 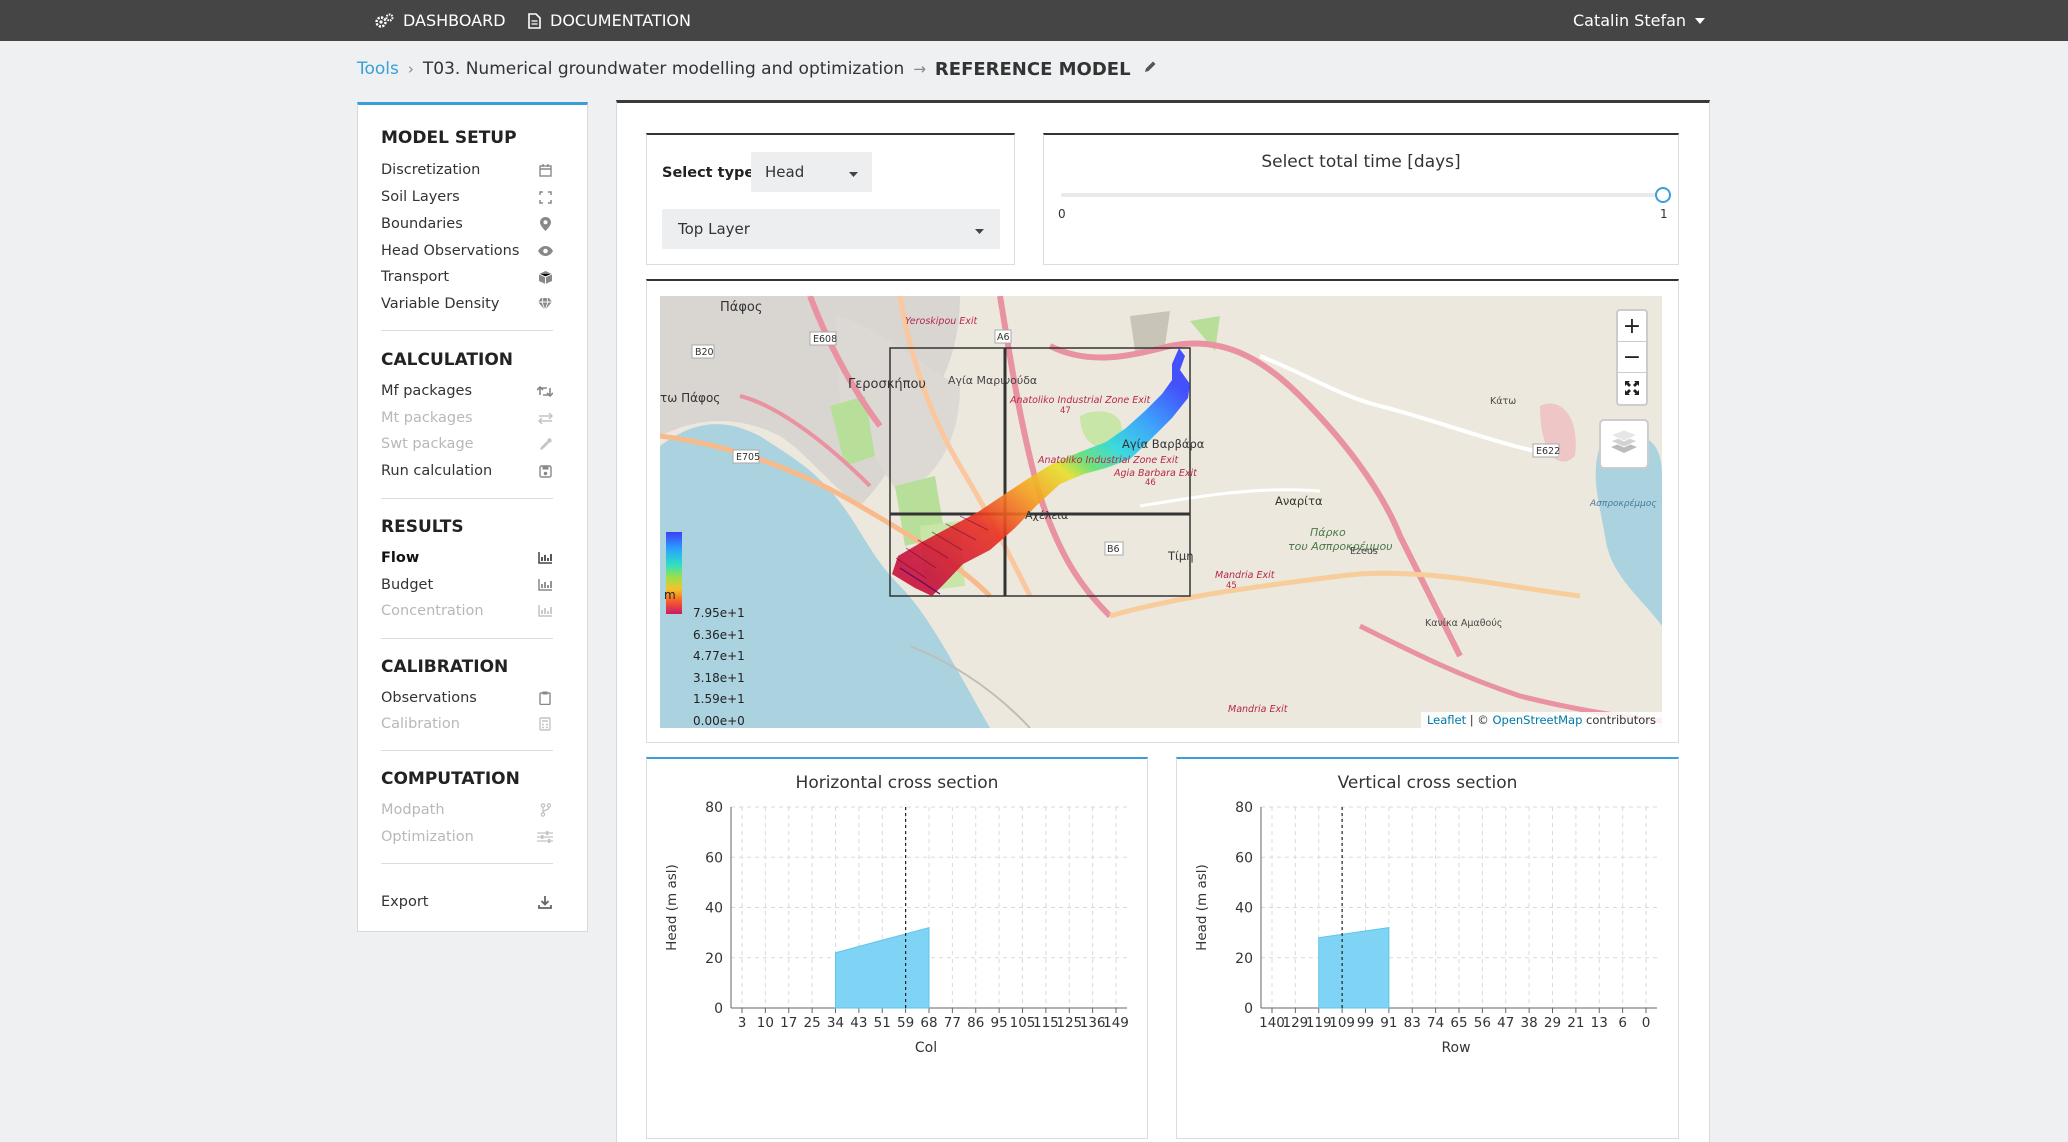 What do you see at coordinates (467, 471) in the screenshot?
I see `sidebar-item-run-calculation: Run calculation` at bounding box center [467, 471].